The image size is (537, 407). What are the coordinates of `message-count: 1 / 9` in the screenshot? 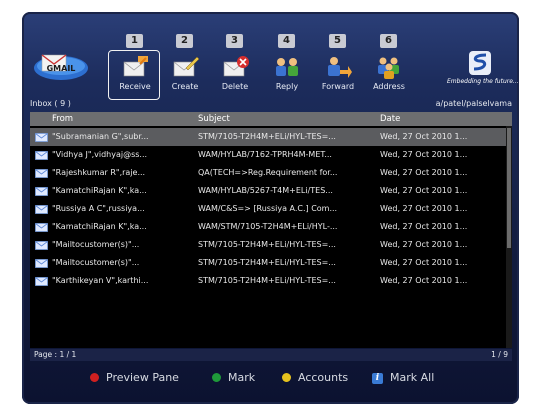 It's located at (499, 354).